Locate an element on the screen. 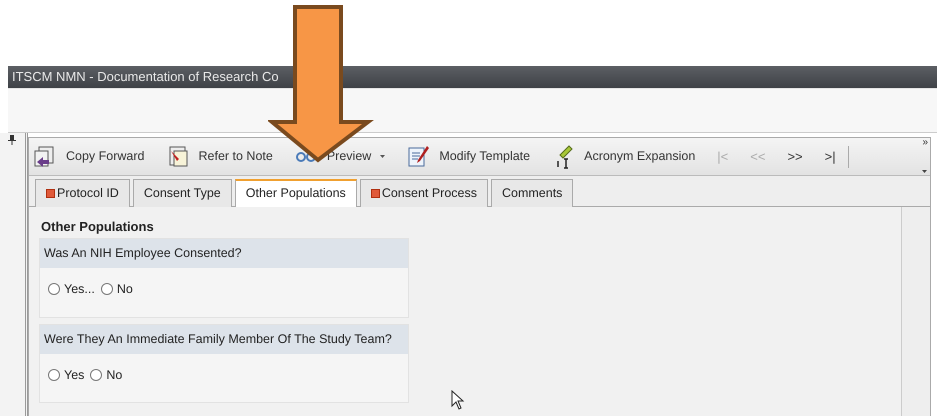 The height and width of the screenshot is (416, 937). window-title: ITSCM NMN - Documentation of Research Co is located at coordinates (472, 77).